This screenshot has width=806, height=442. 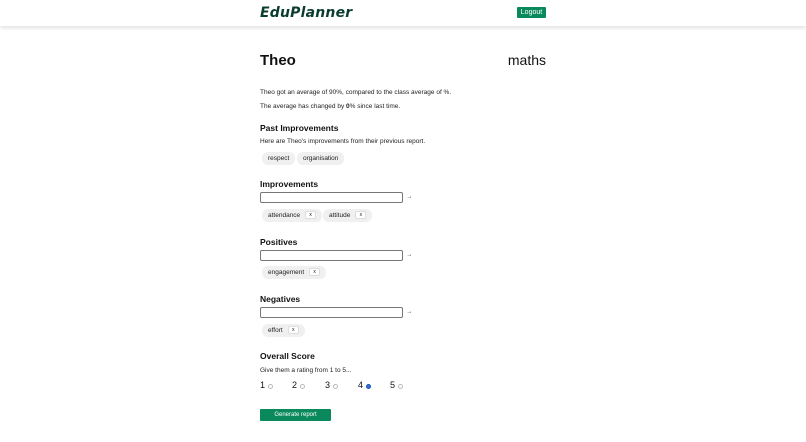 I want to click on rating-label: 5, so click(x=393, y=385).